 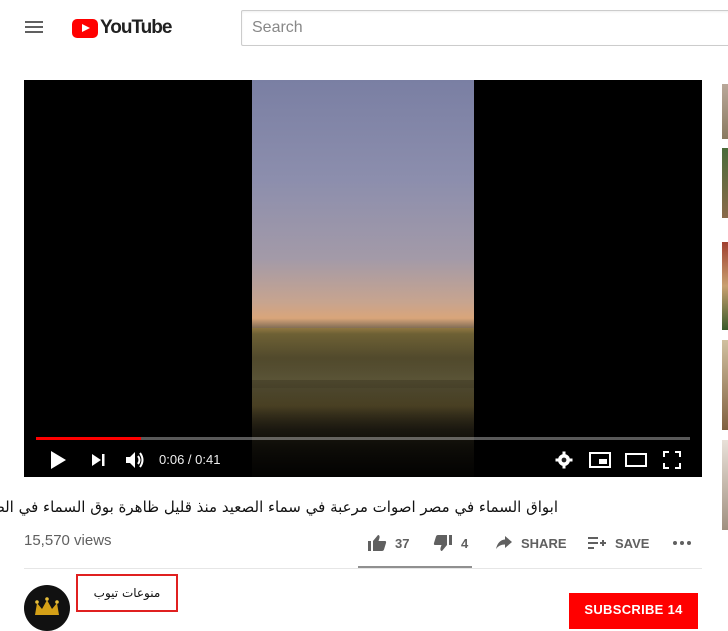 I want to click on fullscreen-icon, so click(x=672, y=460).